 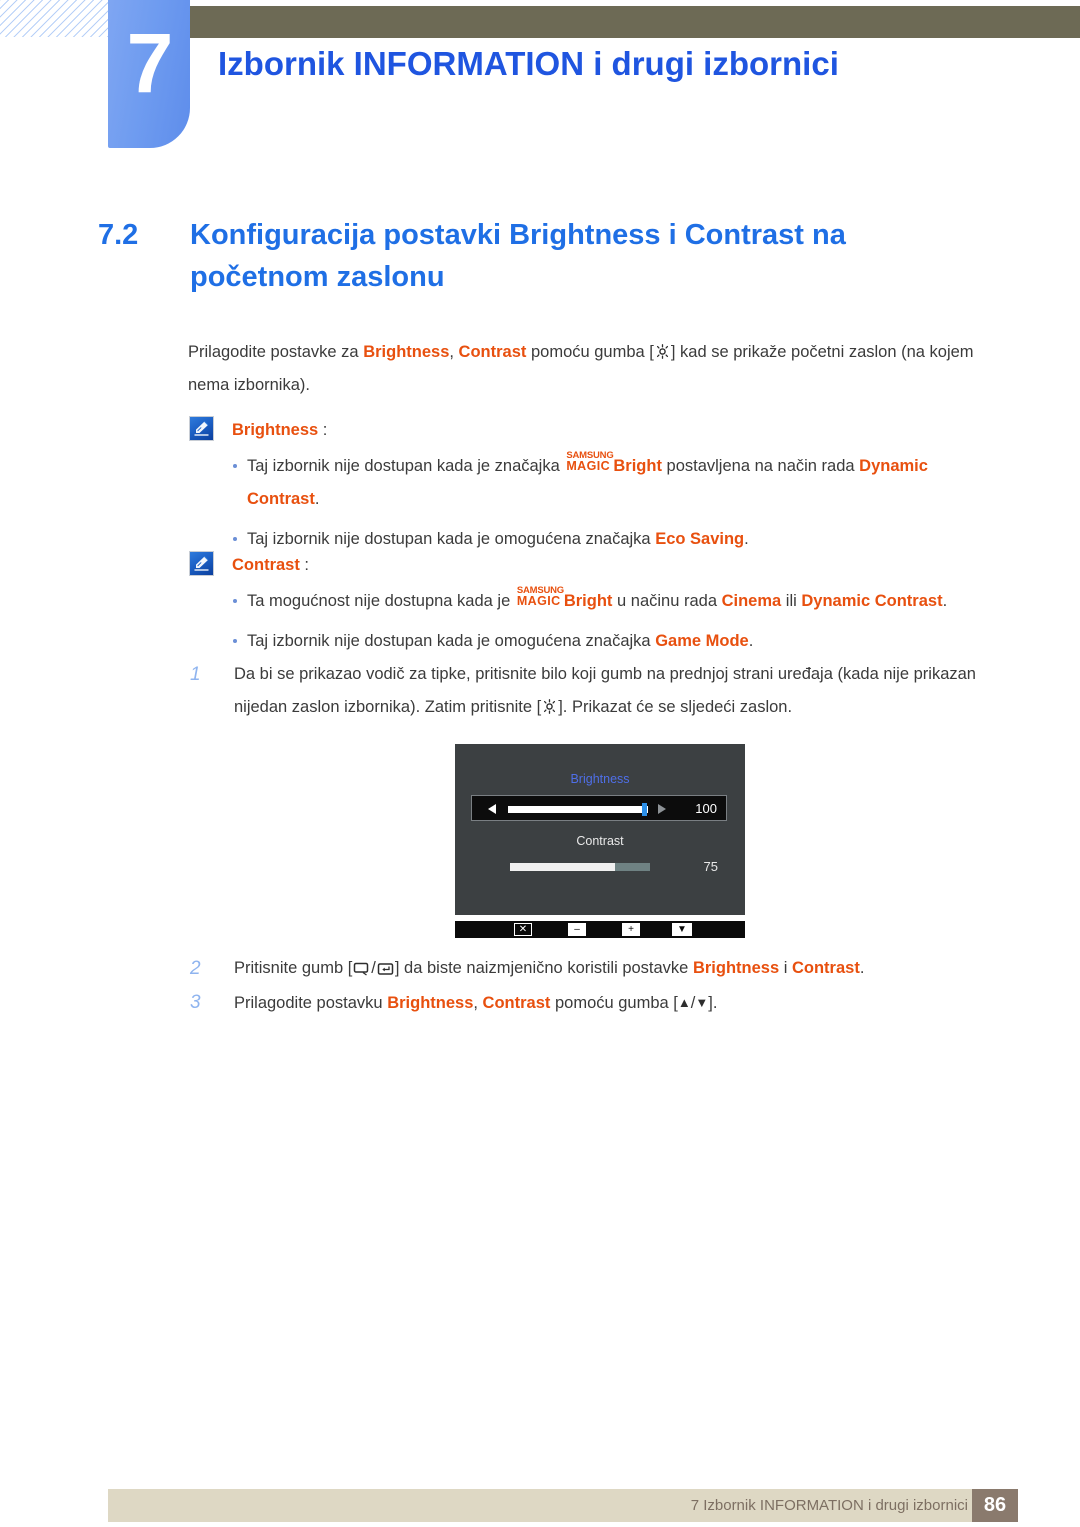 I want to click on minus-icon: –, so click(x=577, y=929).